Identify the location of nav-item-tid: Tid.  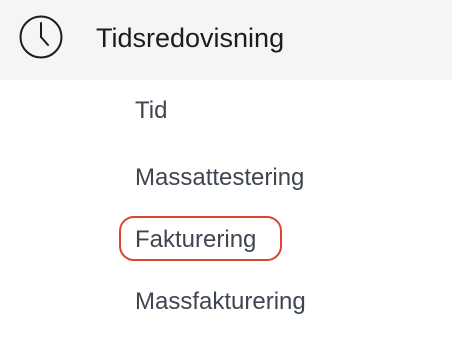
(151, 111).